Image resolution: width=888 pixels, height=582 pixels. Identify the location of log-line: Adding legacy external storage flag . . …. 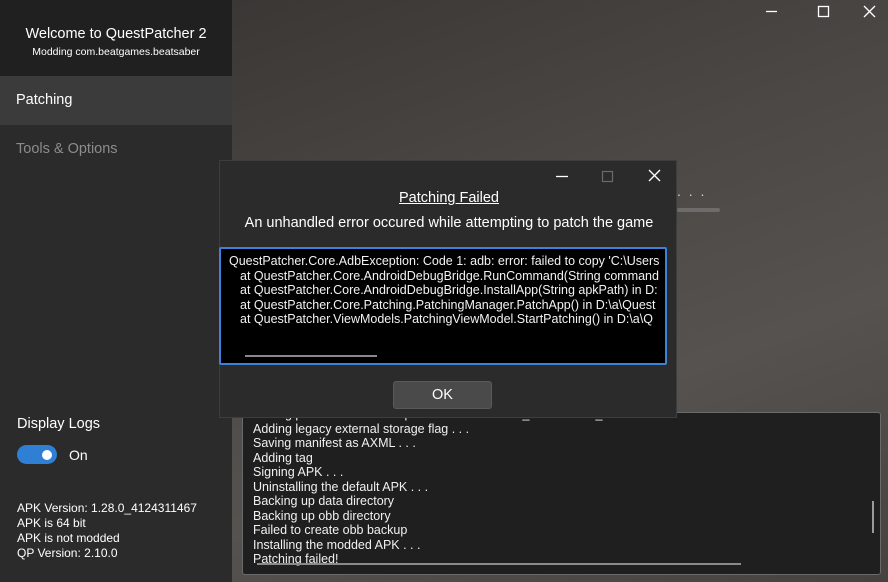
(361, 428).